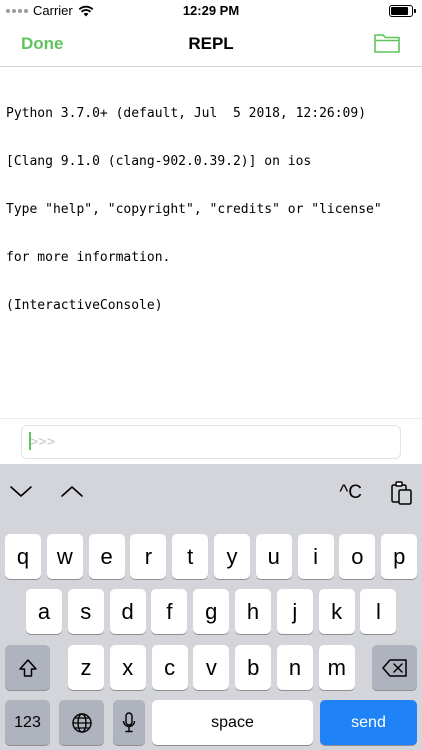  Describe the element at coordinates (294, 611) in the screenshot. I see `key-j: j` at that location.